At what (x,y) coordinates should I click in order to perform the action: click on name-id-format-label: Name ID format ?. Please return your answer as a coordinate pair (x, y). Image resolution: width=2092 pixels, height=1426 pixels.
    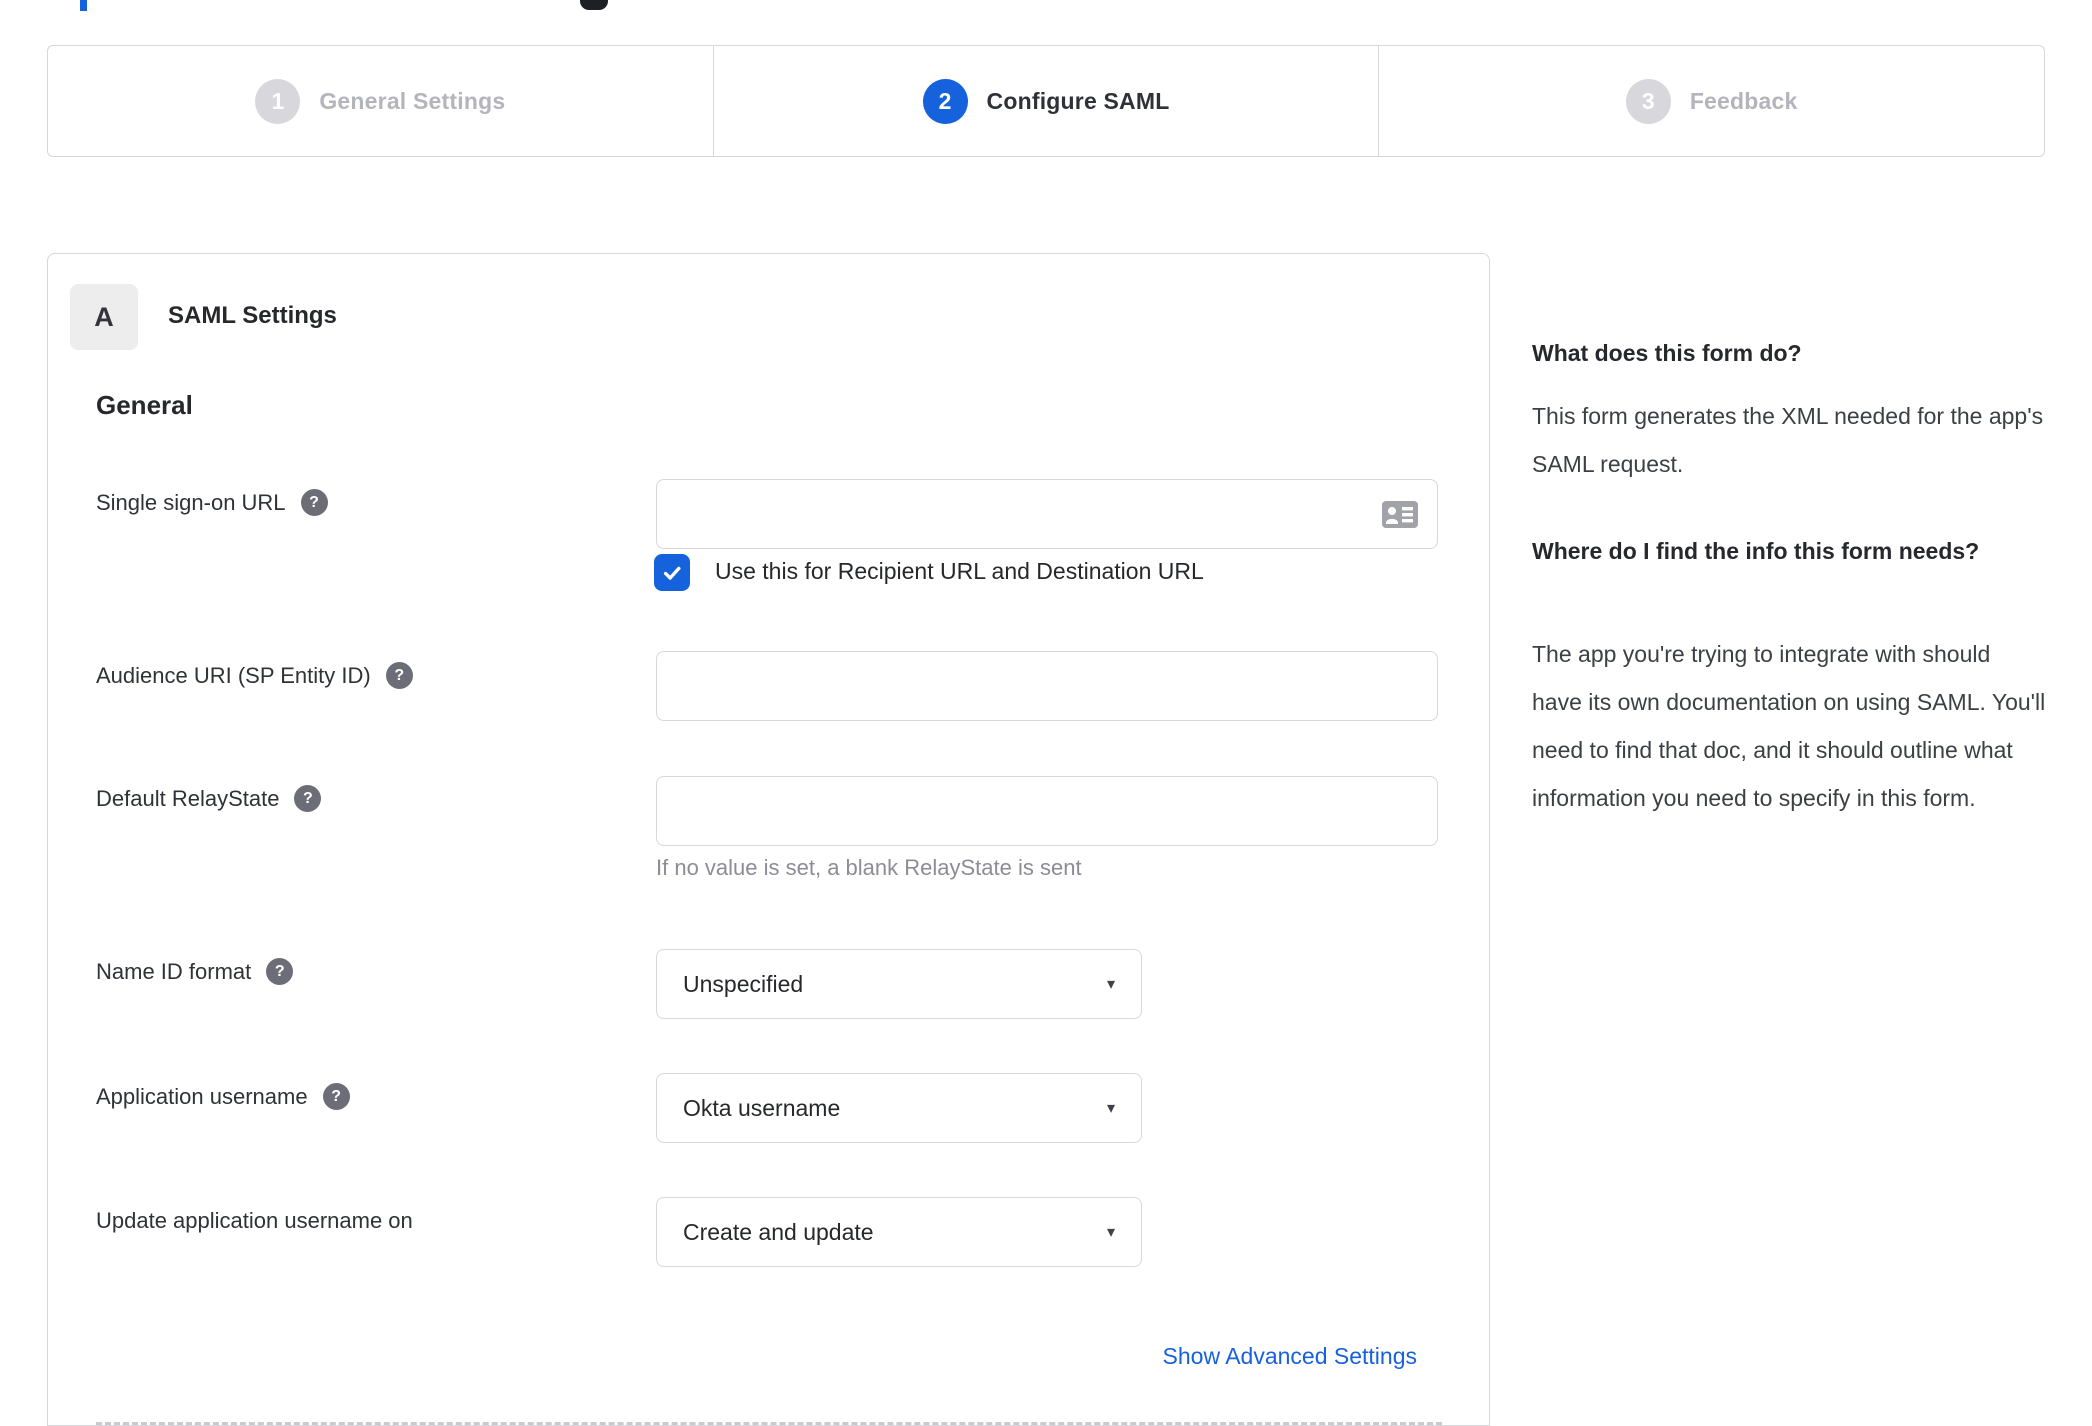
    Looking at the image, I should click on (195, 971).